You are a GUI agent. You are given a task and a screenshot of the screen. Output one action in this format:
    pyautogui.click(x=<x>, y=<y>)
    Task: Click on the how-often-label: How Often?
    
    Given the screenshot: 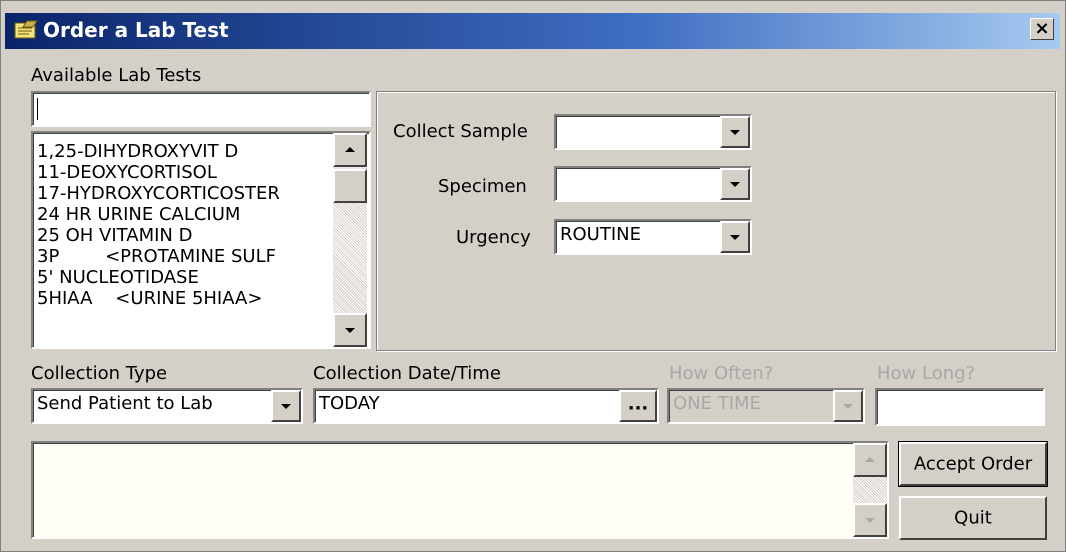 What is the action you would take?
    pyautogui.click(x=721, y=373)
    